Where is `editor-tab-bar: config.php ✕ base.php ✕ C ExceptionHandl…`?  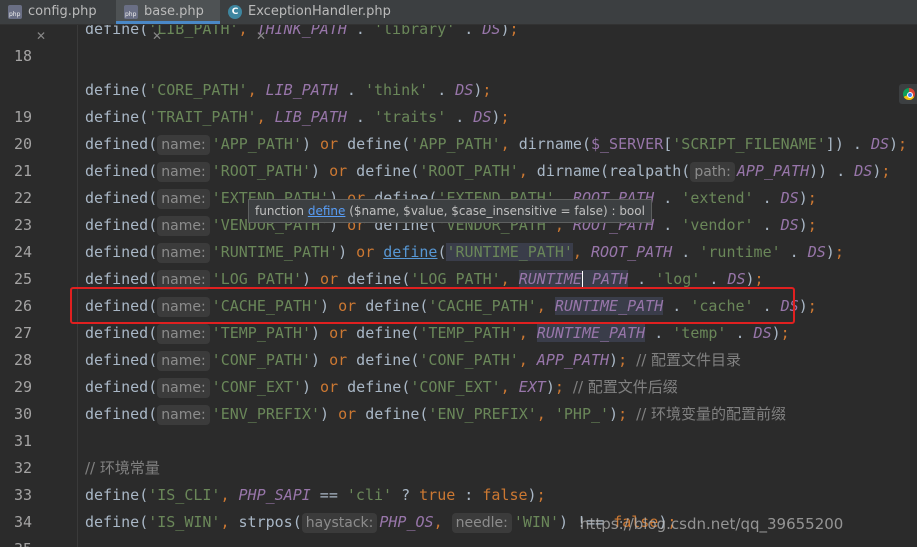
editor-tab-bar: config.php ✕ base.php ✕ C ExceptionHandl… is located at coordinates (458, 21).